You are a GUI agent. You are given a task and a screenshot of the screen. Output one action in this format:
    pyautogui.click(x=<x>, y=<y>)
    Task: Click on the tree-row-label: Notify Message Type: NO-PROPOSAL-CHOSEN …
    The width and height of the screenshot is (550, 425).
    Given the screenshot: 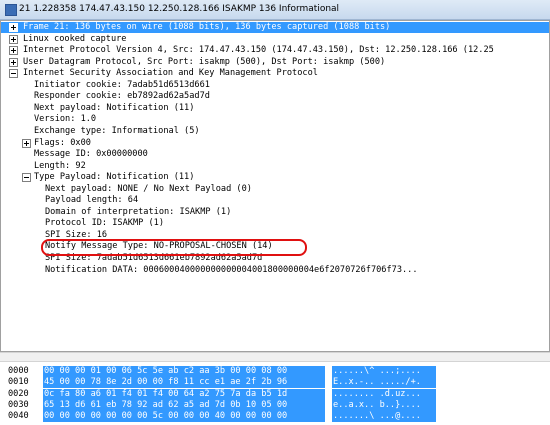 What is the action you would take?
    pyautogui.click(x=159, y=246)
    